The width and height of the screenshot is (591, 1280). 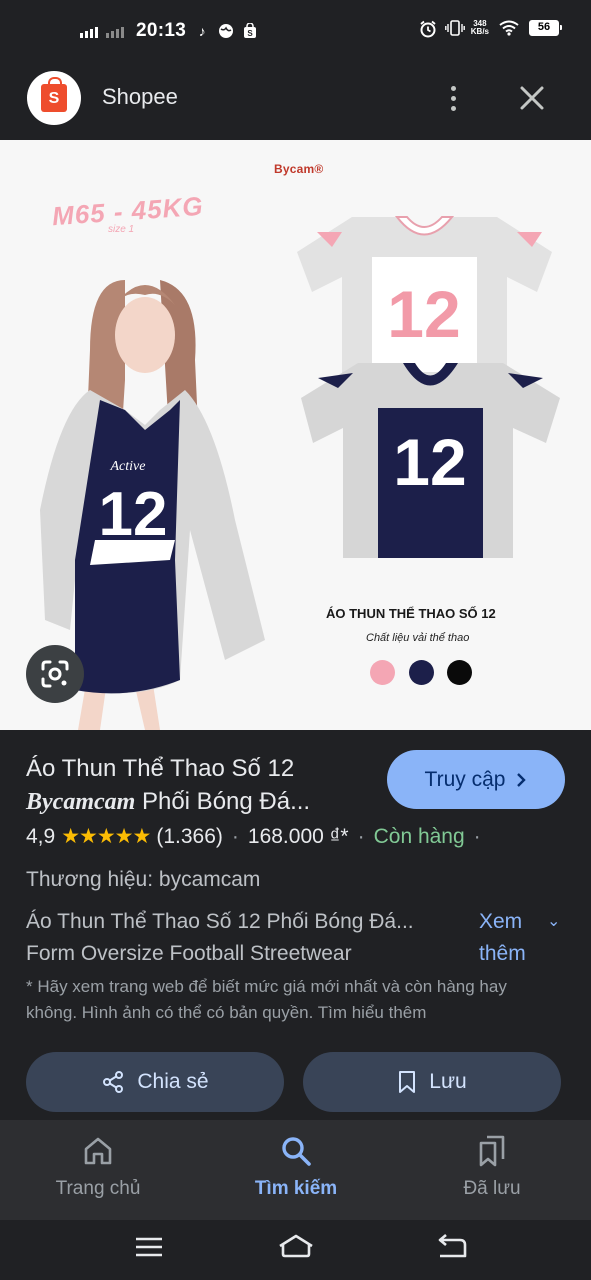 I want to click on save-label: Lưu, so click(x=448, y=1081).